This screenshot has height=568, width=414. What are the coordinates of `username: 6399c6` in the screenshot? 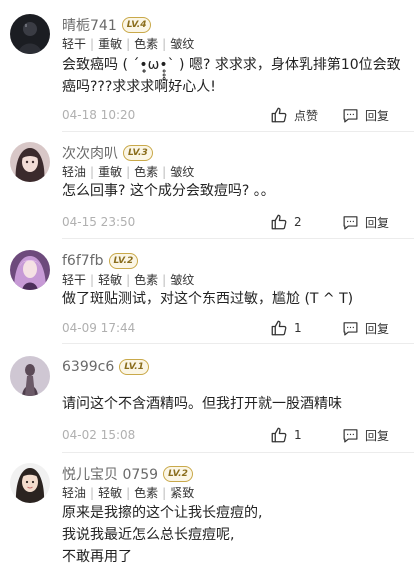 It's located at (88, 367).